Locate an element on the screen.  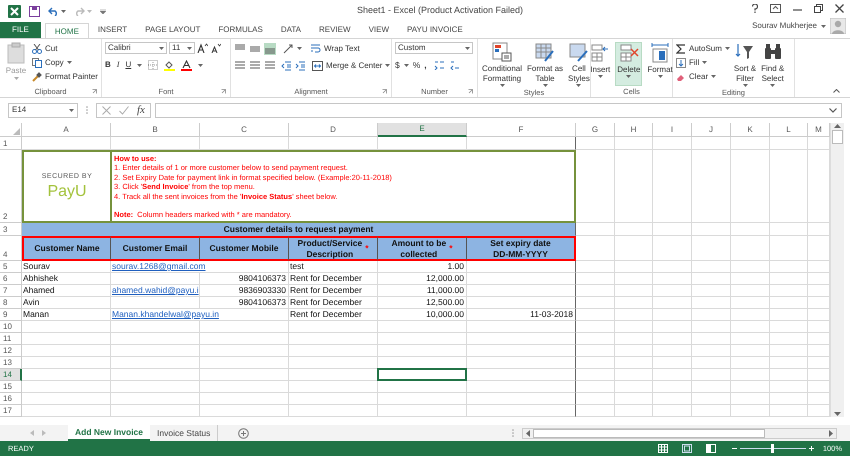
horizontal-scrollbar is located at coordinates (679, 433).